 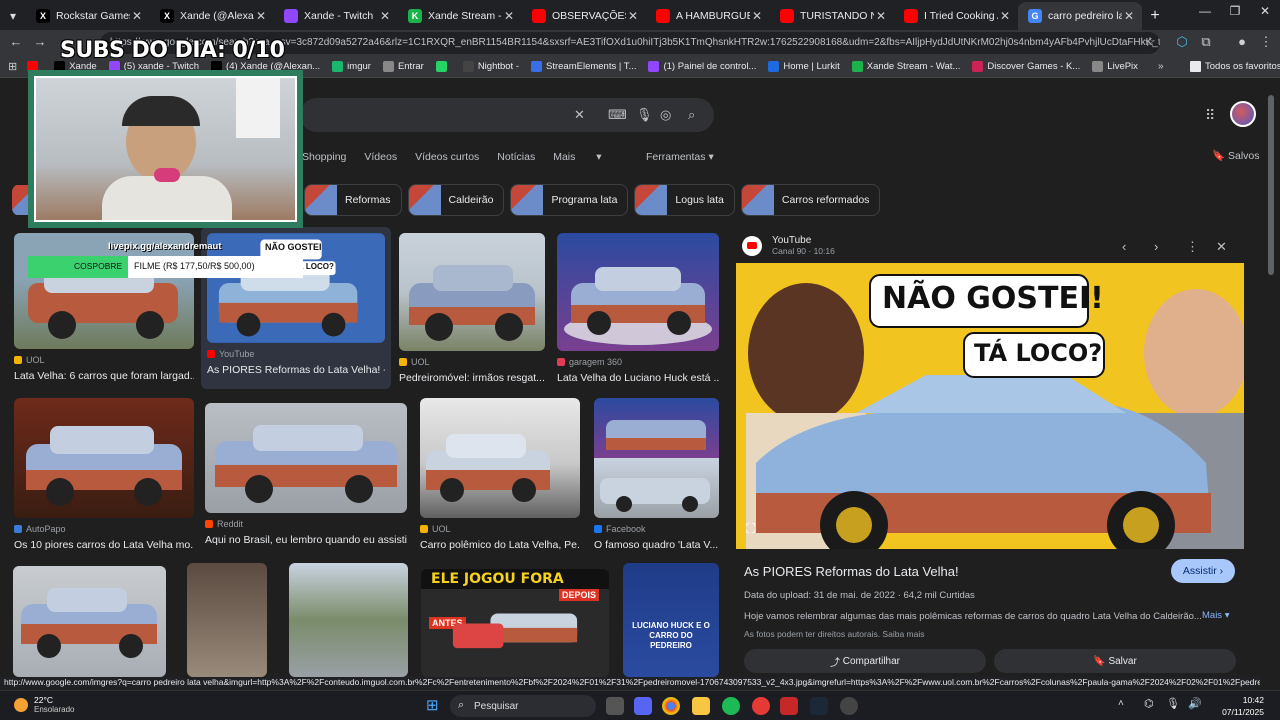 I want to click on bookmark-item: imgur, so click(x=351, y=66).